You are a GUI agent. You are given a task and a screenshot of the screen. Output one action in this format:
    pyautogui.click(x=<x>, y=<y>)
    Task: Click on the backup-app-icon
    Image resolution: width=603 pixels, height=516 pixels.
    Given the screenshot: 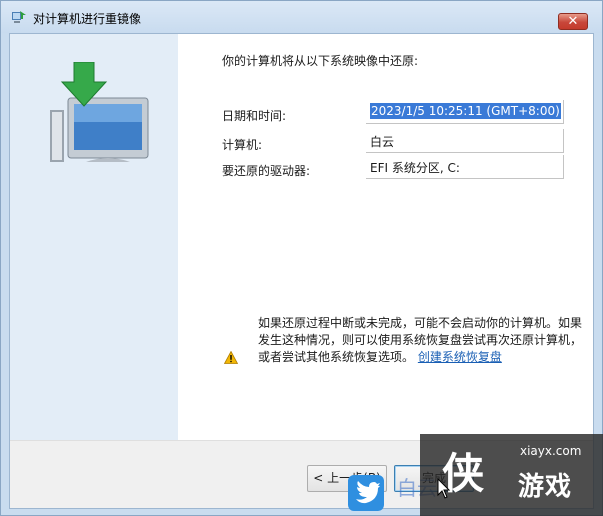 What is the action you would take?
    pyautogui.click(x=19, y=17)
    